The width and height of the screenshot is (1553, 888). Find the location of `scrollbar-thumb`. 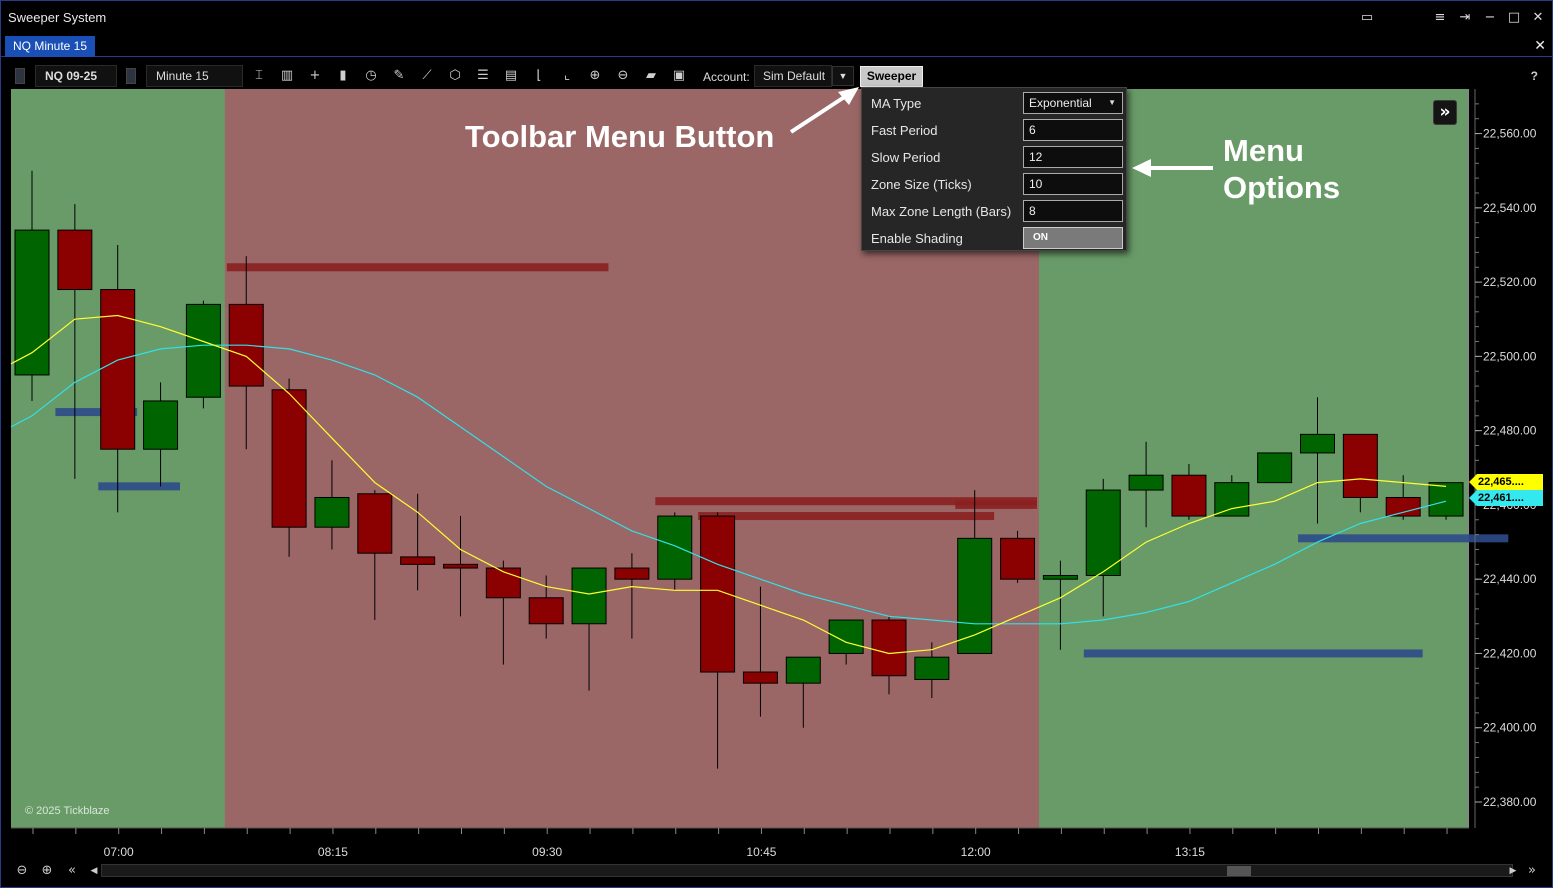

scrollbar-thumb is located at coordinates (1239, 871).